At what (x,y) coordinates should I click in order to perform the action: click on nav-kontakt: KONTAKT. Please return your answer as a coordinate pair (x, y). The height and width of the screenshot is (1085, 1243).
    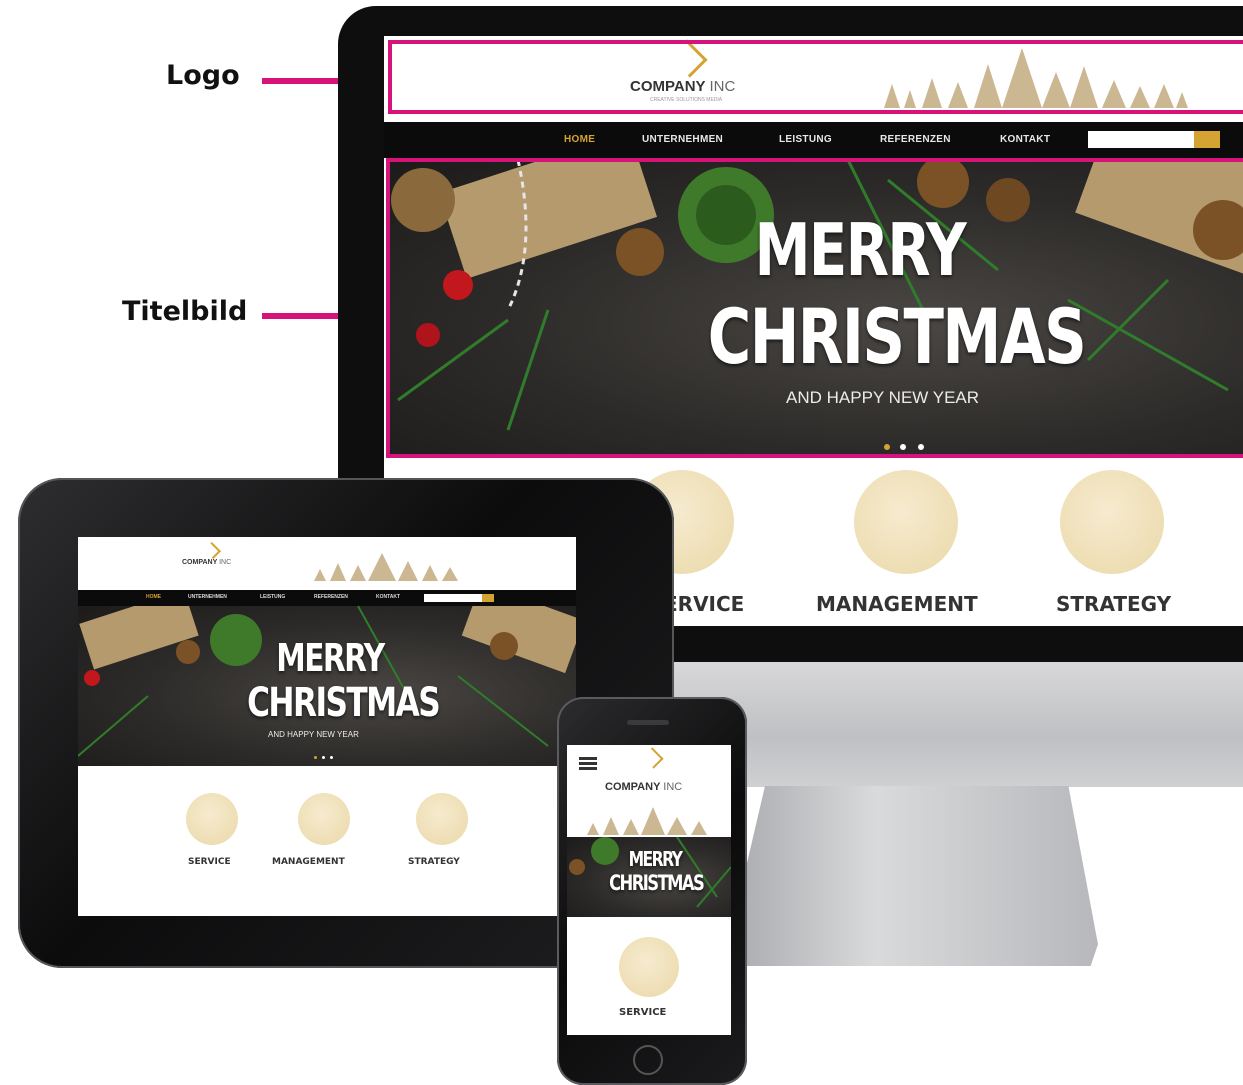
    Looking at the image, I should click on (1025, 139).